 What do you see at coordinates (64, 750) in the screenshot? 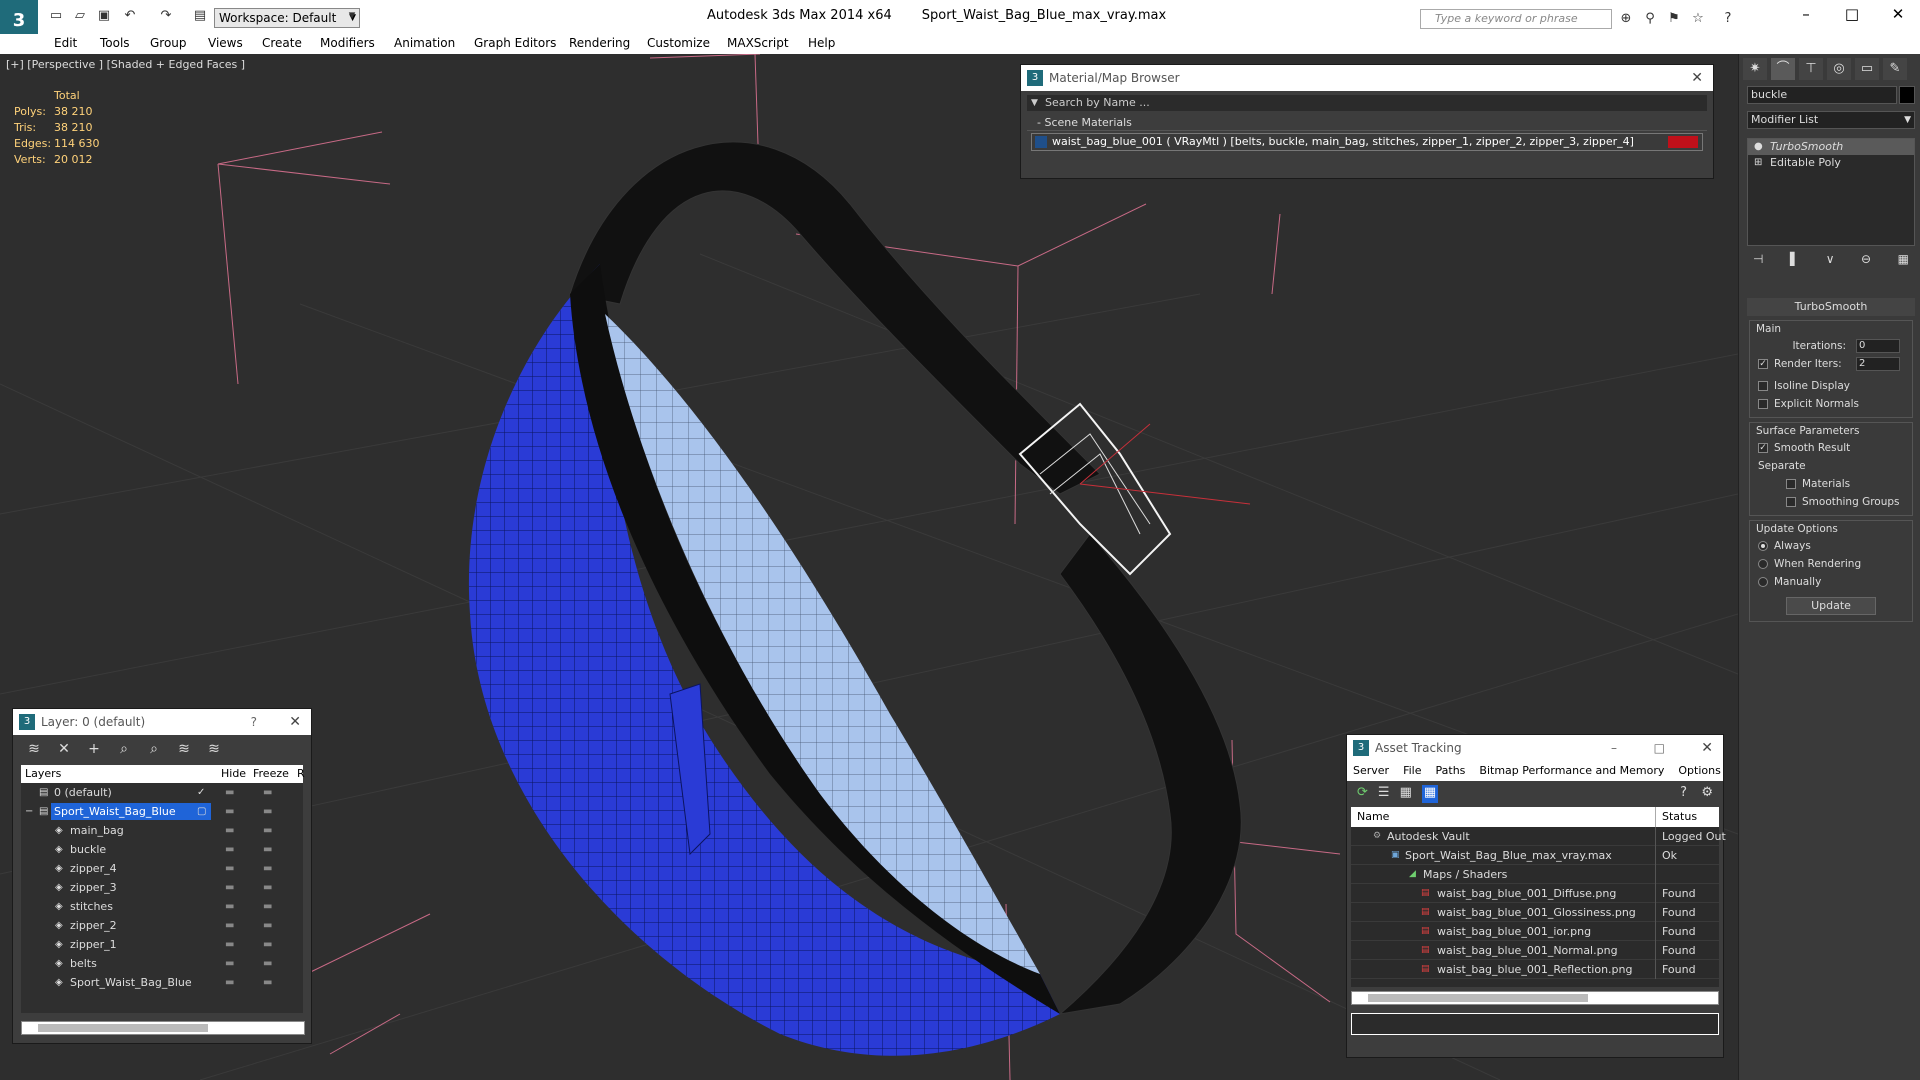
I see `layer-delete-icon: ✕` at bounding box center [64, 750].